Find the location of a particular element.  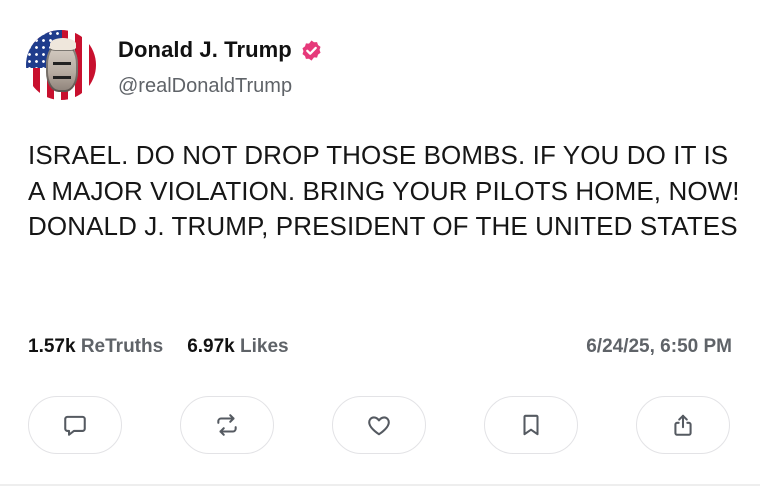

share-icon is located at coordinates (683, 425).